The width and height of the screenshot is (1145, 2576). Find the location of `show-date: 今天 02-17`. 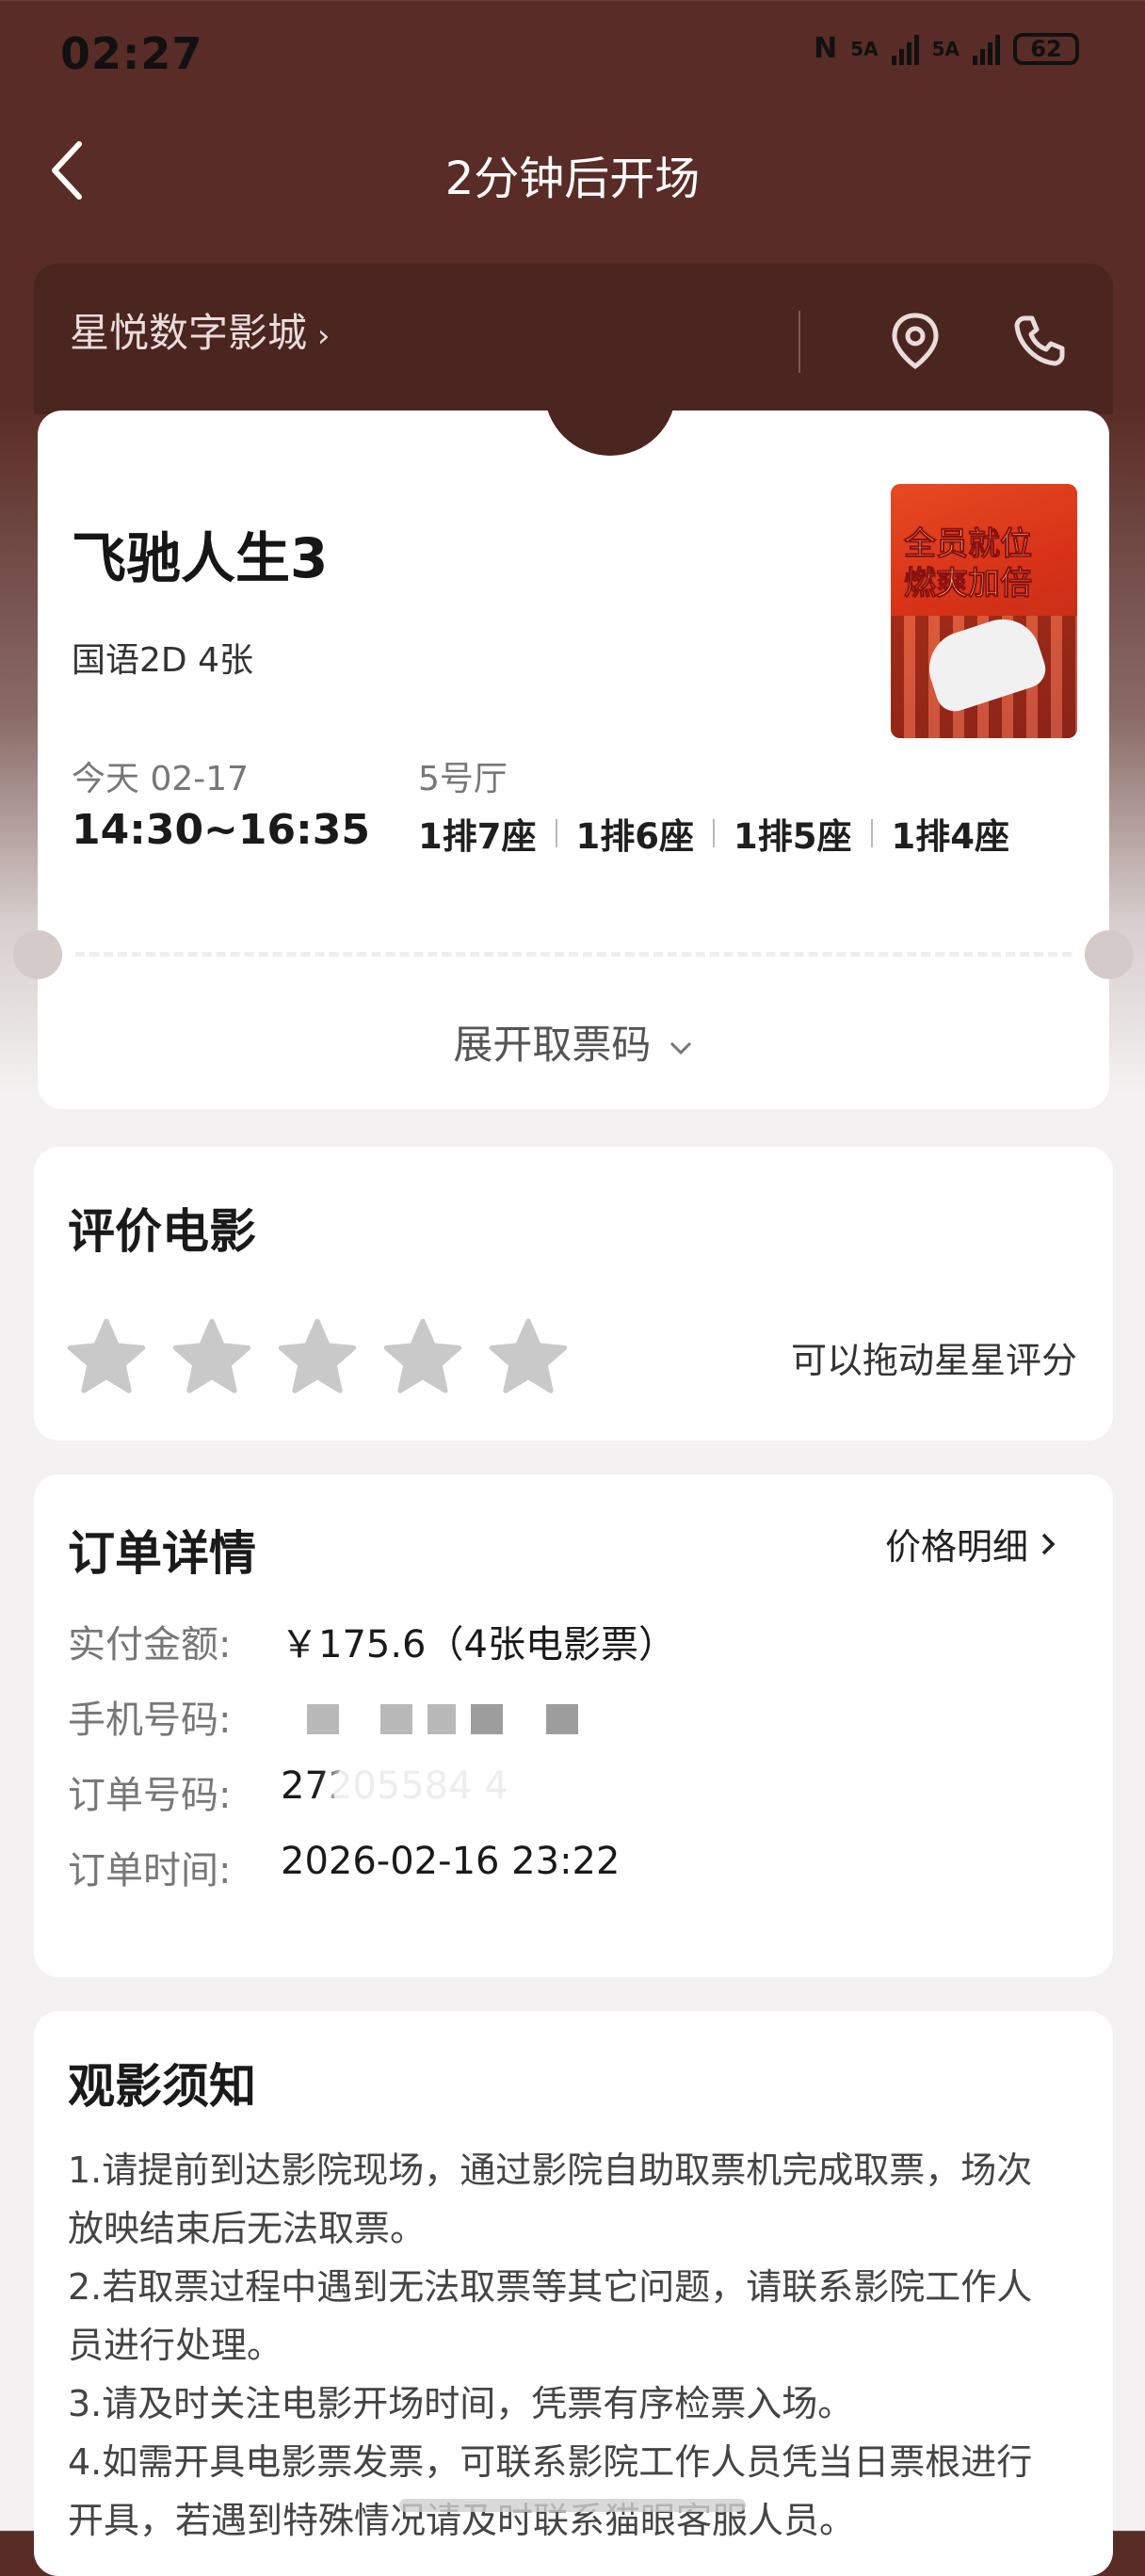

show-date: 今天 02-17 is located at coordinates (161, 779).